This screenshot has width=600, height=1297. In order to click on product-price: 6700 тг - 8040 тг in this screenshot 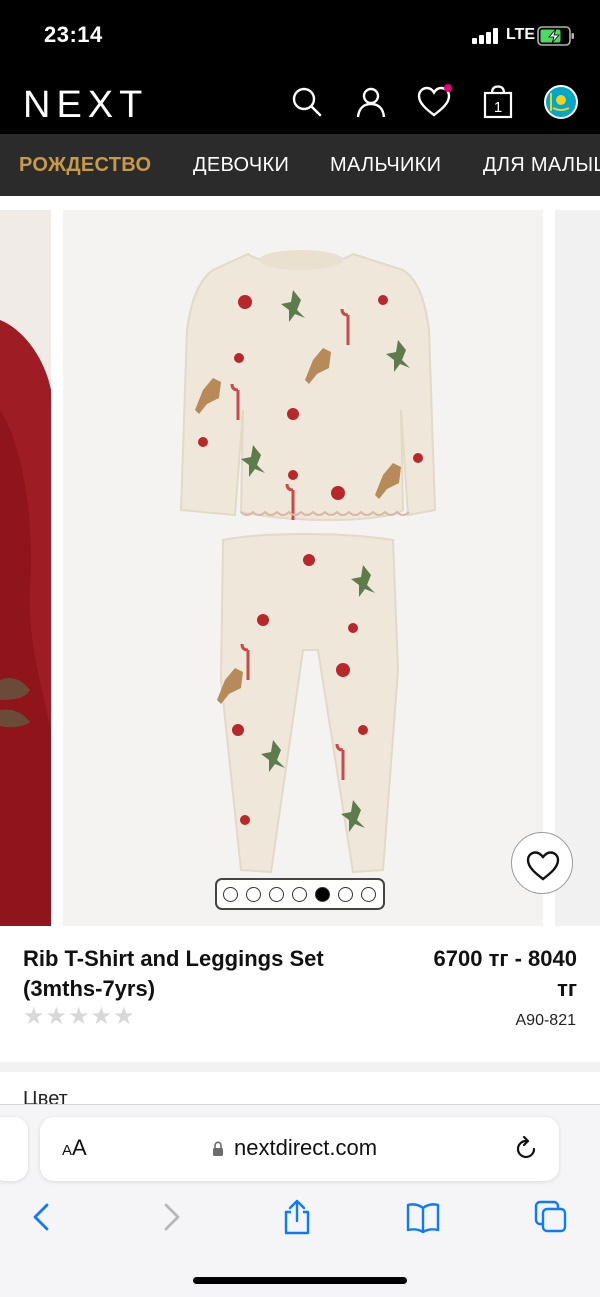, I will do `click(477, 974)`.